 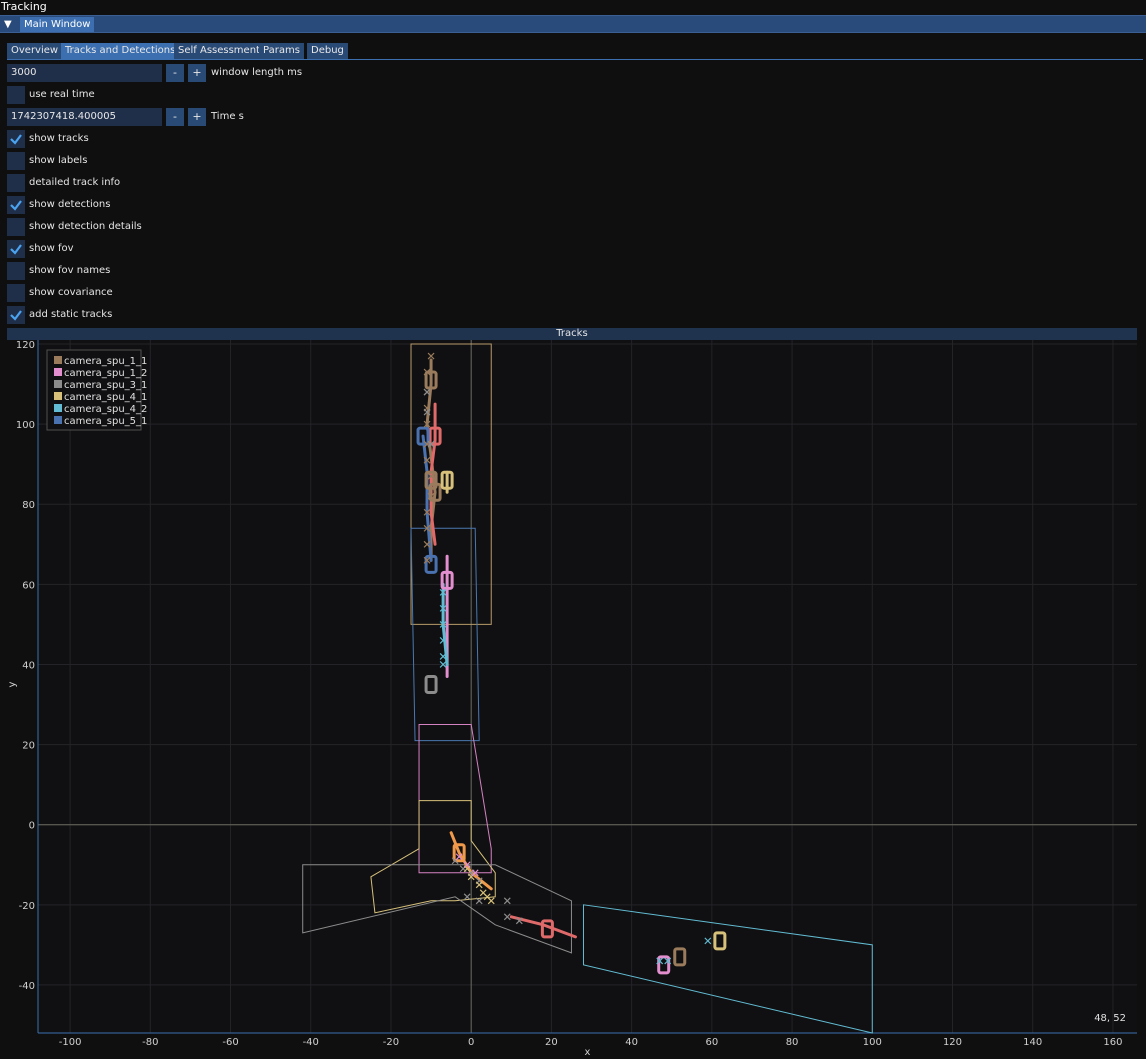 What do you see at coordinates (16, 183) in the screenshot?
I see `detailed-track-info-checkbox` at bounding box center [16, 183].